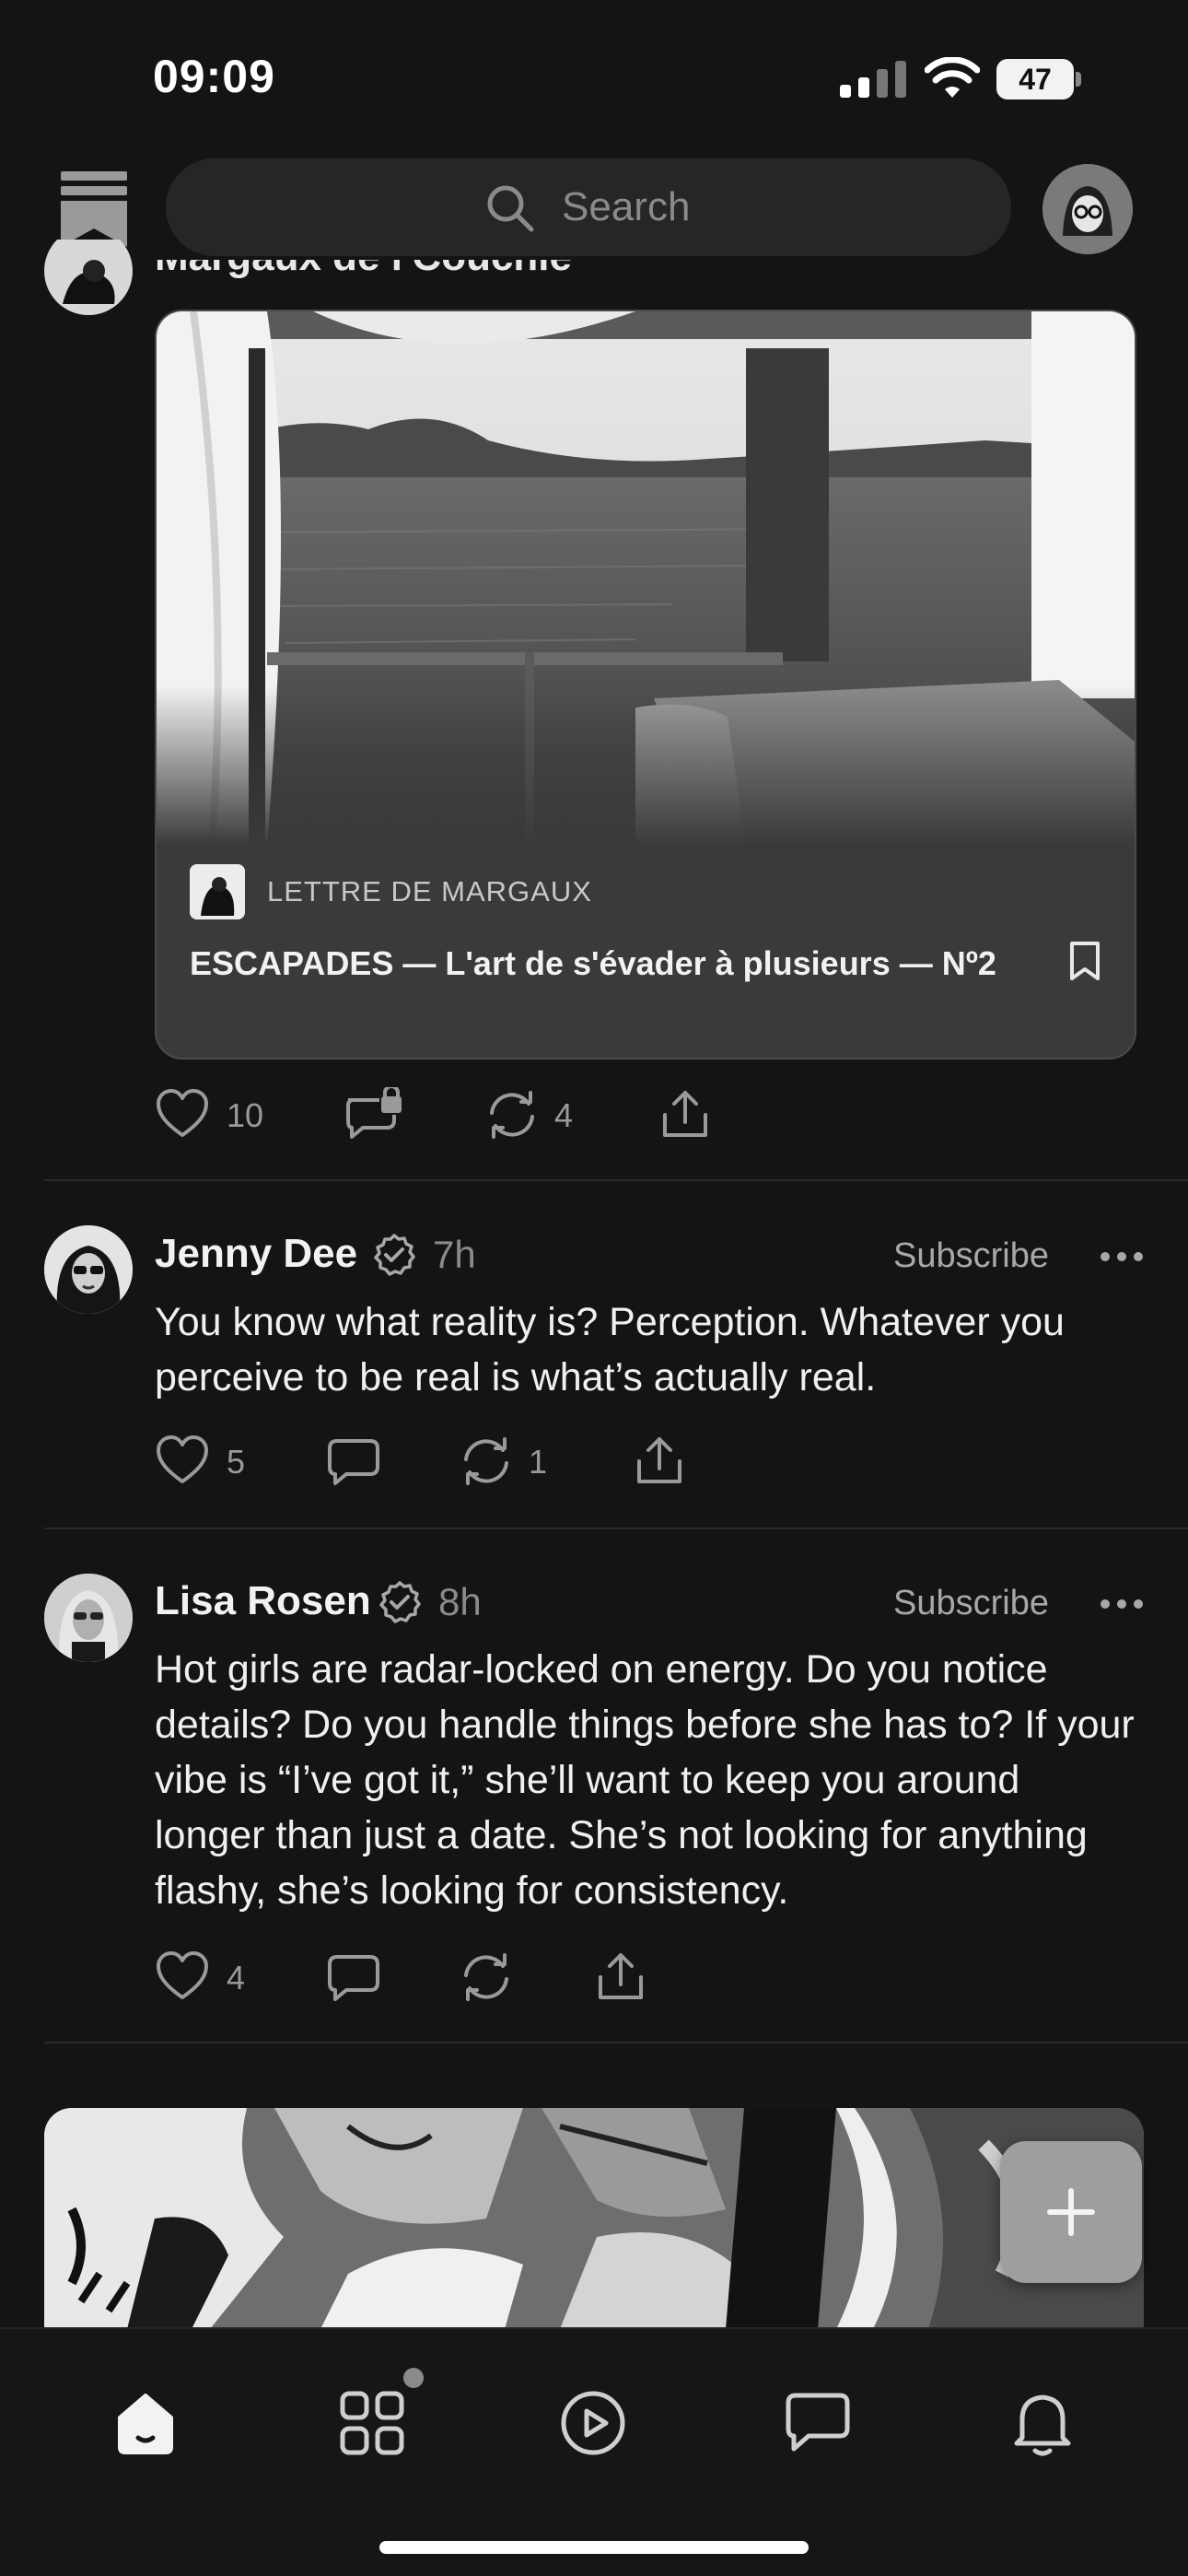  What do you see at coordinates (510, 208) in the screenshot?
I see `search-icon` at bounding box center [510, 208].